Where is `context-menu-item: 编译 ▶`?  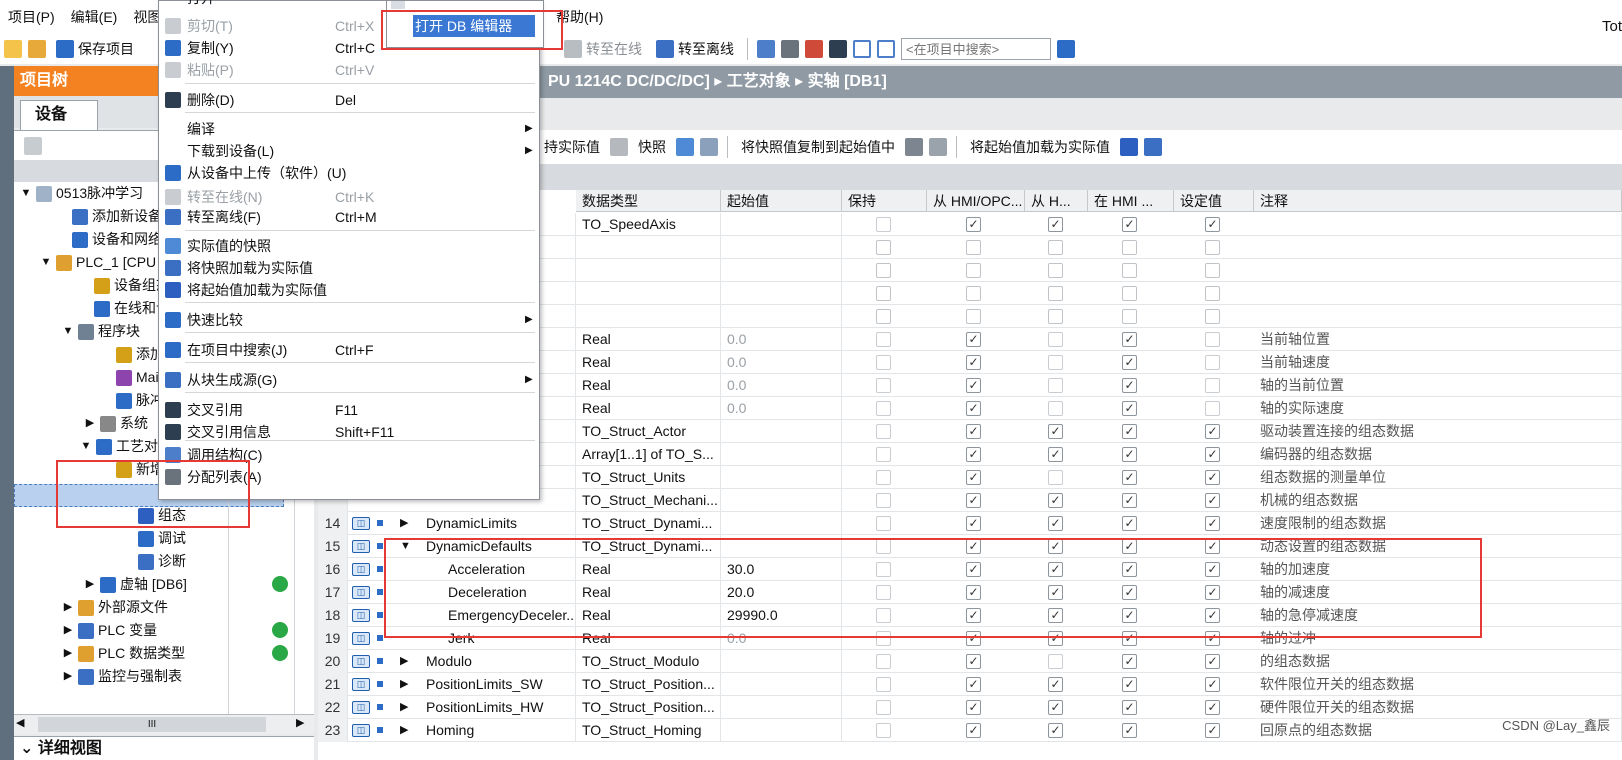 context-menu-item: 编译 ▶ is located at coordinates (349, 129).